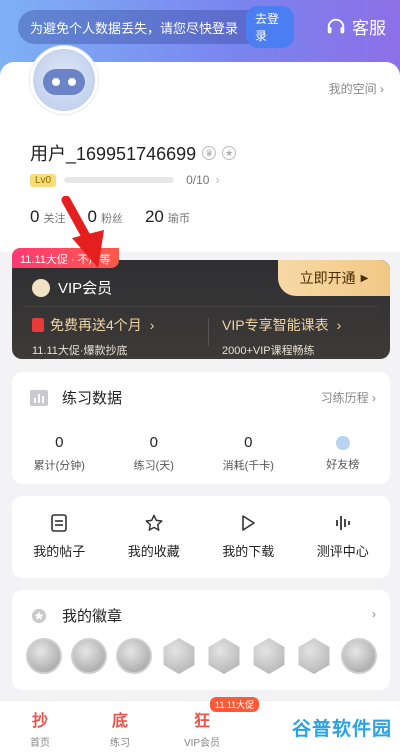 Image resolution: width=400 pixels, height=756 pixels. I want to click on metric-label: 好友榜, so click(343, 465).